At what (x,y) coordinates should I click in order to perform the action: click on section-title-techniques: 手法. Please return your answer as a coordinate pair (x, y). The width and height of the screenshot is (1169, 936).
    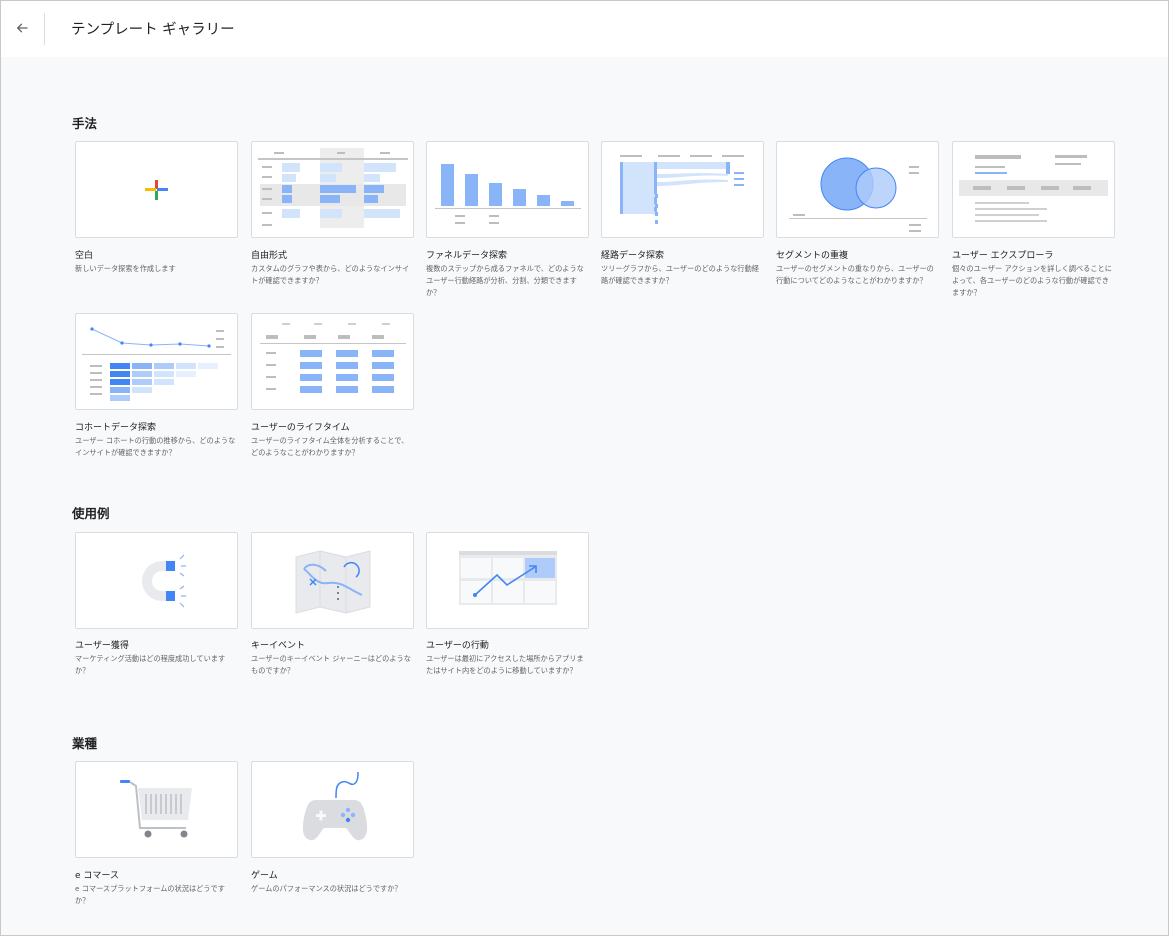
    Looking at the image, I should click on (85, 123).